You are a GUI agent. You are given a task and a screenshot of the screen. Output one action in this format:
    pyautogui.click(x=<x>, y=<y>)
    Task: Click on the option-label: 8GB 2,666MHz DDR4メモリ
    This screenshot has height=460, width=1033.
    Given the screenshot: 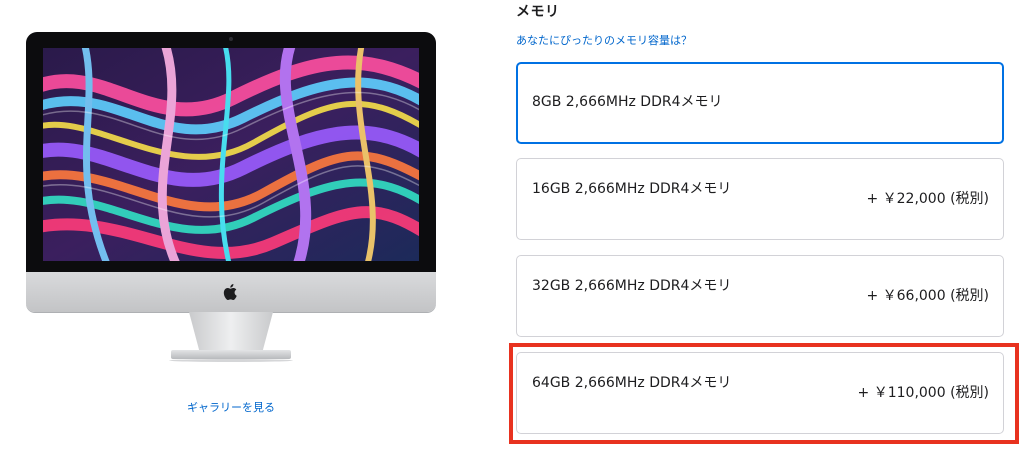 What is the action you would take?
    pyautogui.click(x=627, y=102)
    